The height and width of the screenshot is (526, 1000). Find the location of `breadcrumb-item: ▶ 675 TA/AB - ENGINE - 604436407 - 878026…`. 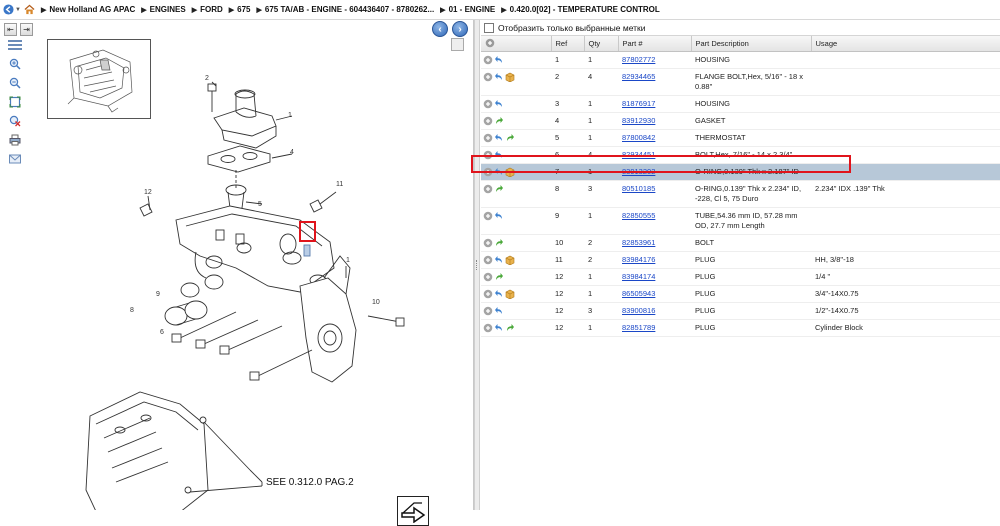

breadcrumb-item: ▶ 675 TA/AB - ENGINE - 604436407 - 878026… is located at coordinates (346, 9).